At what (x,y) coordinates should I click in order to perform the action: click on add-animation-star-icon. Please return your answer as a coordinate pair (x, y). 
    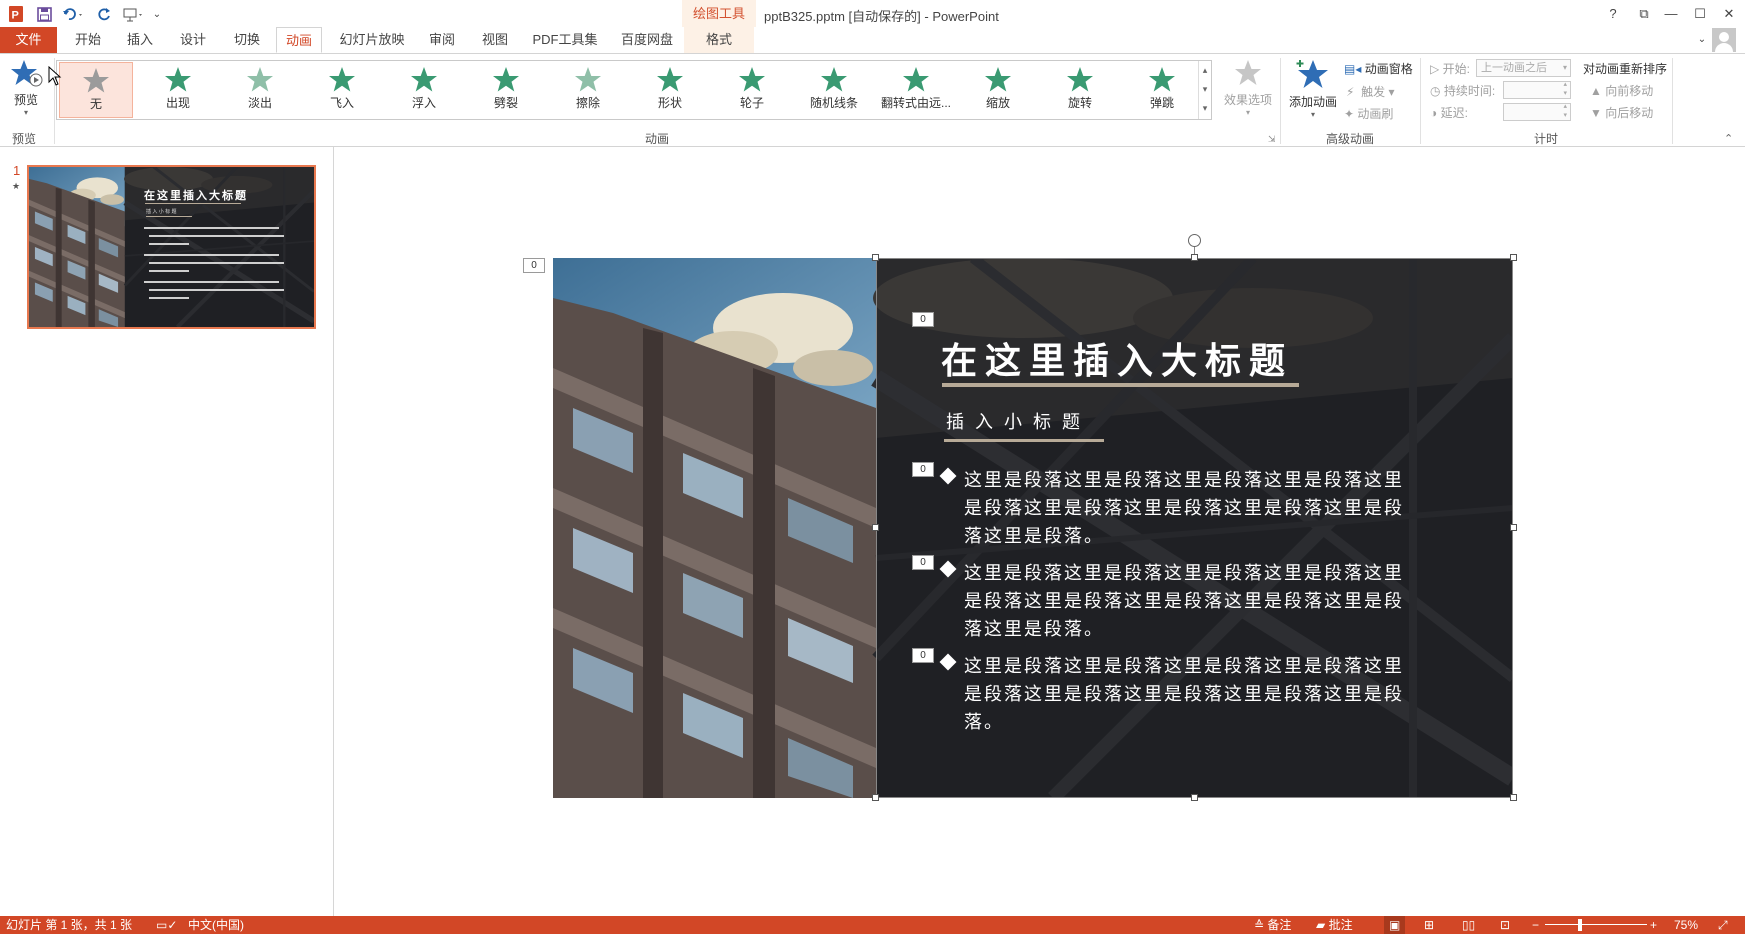
    Looking at the image, I should click on (1312, 74).